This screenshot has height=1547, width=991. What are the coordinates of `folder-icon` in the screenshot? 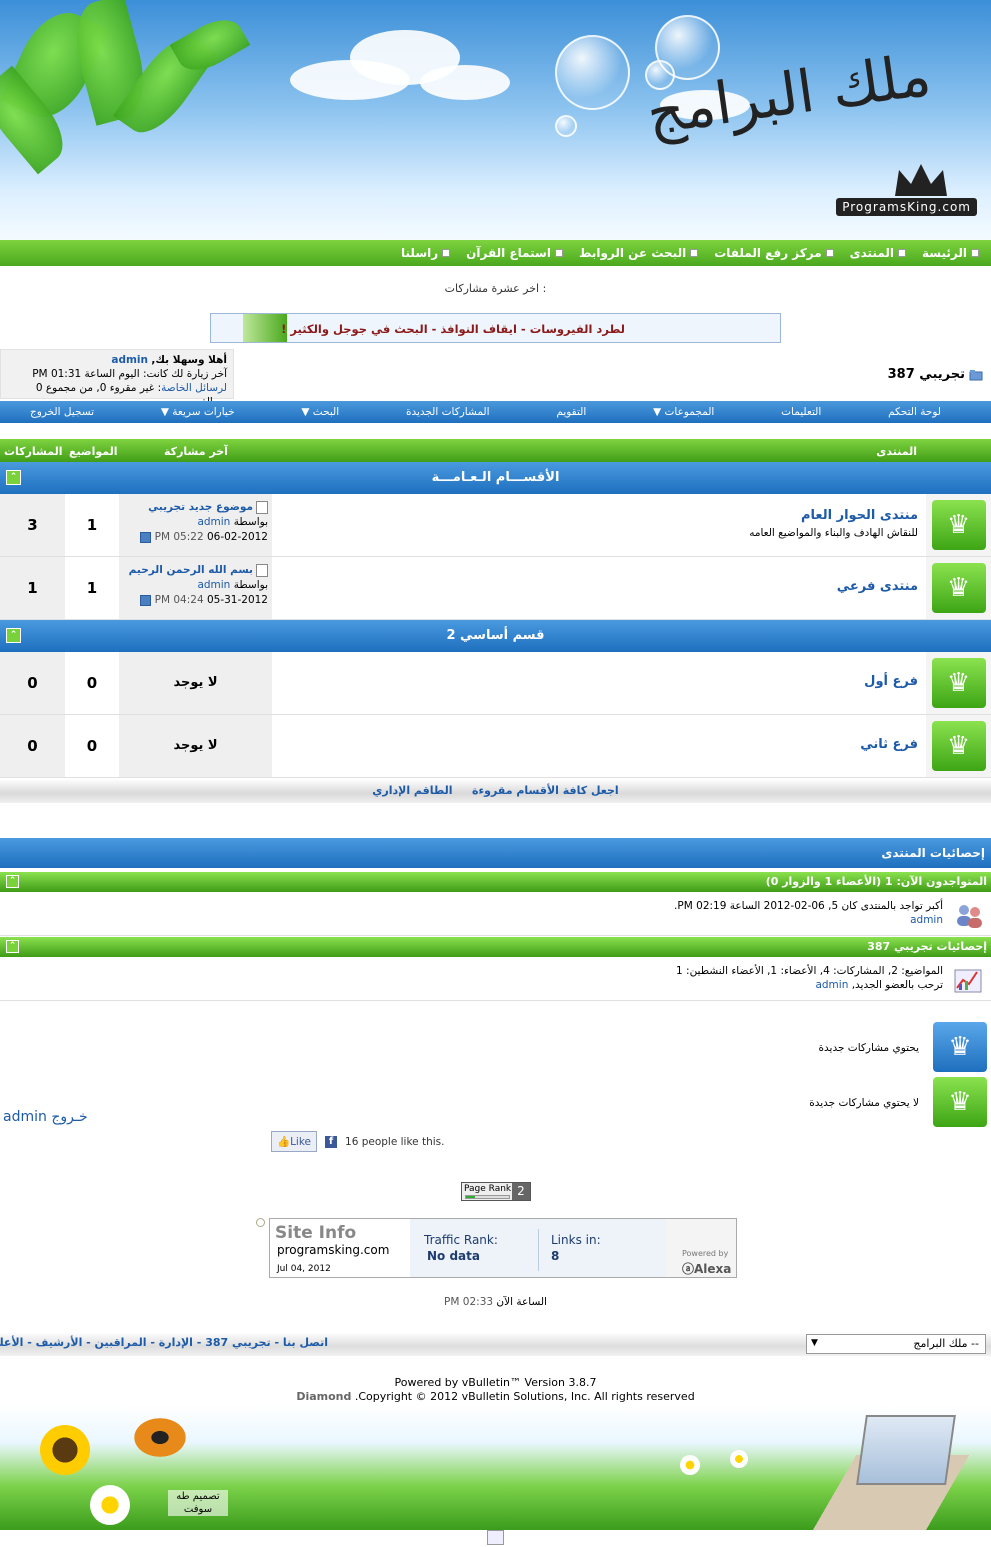 It's located at (976, 374).